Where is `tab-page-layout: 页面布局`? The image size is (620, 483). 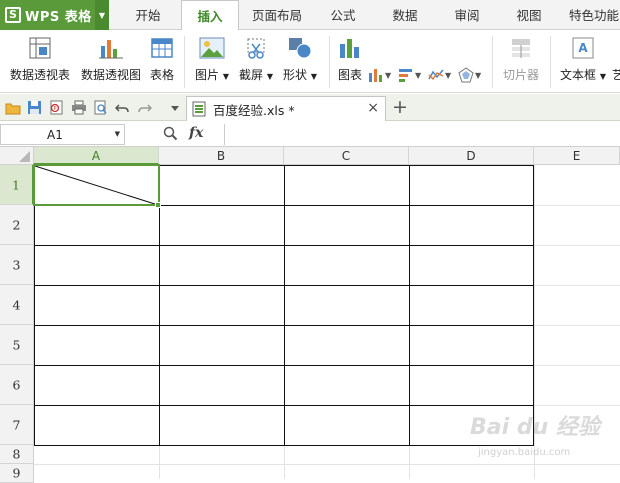 tab-page-layout: 页面布局 is located at coordinates (277, 15).